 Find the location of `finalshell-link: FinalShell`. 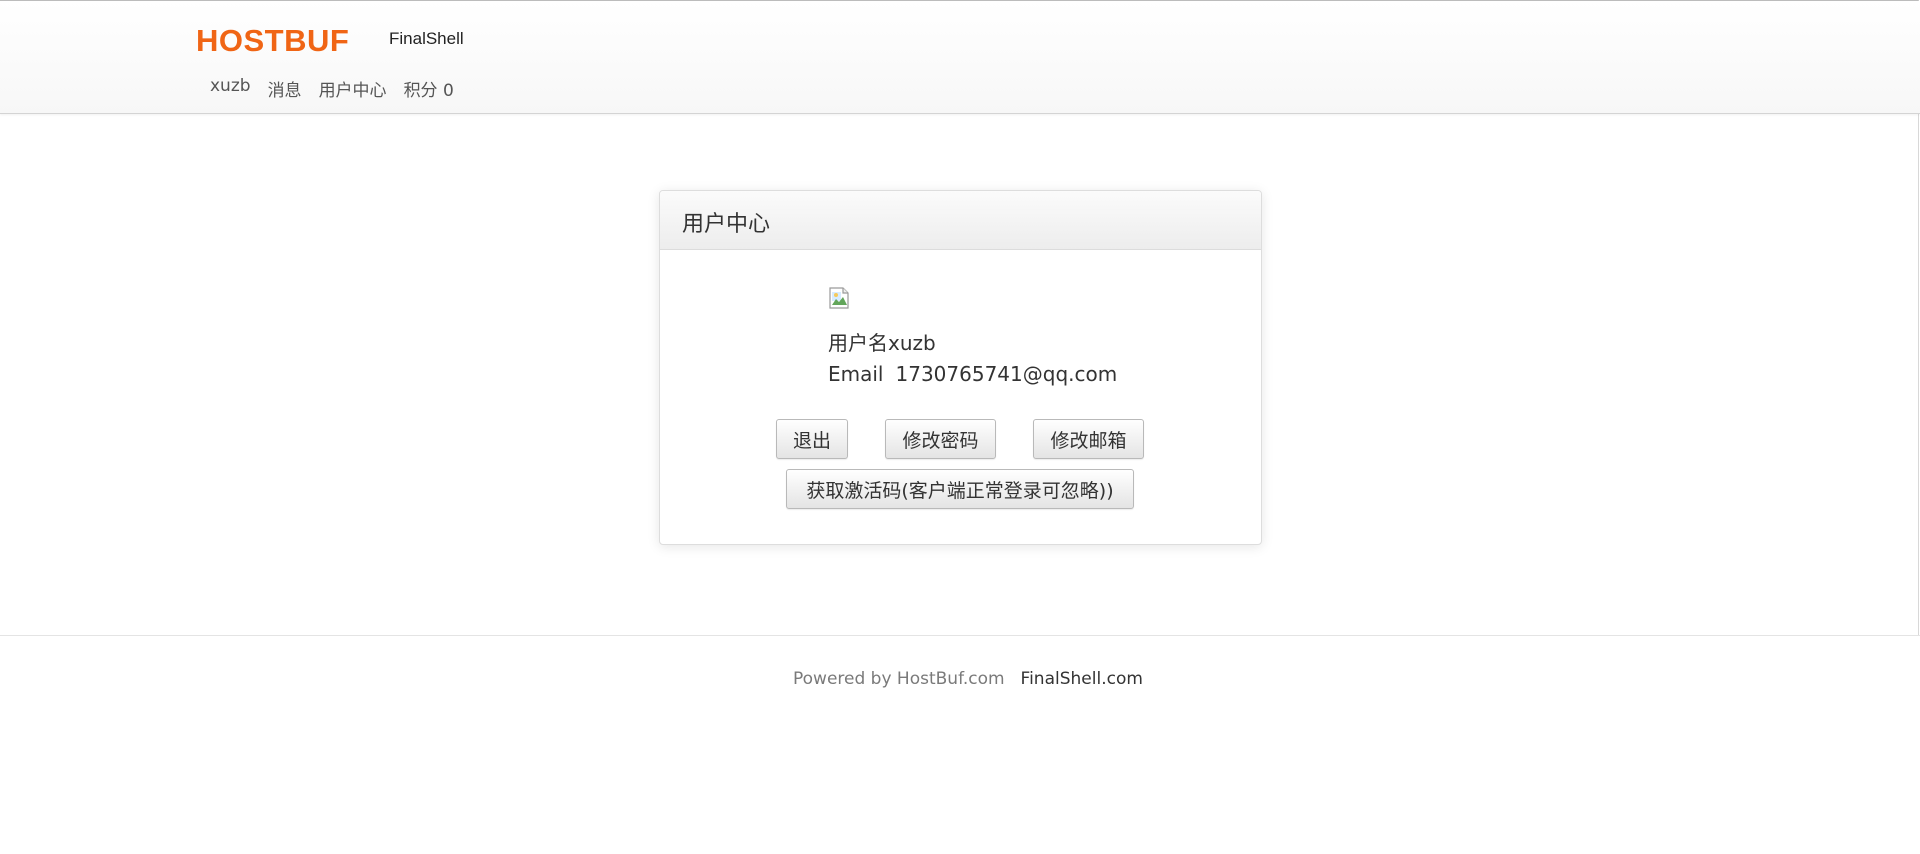

finalshell-link: FinalShell is located at coordinates (426, 39).